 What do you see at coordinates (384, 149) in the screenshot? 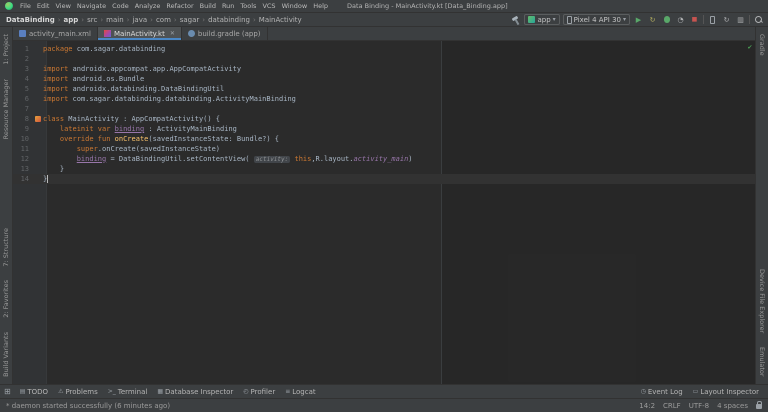
I see `code-line: 11 super.onCreate(savedInstanceState)` at bounding box center [384, 149].